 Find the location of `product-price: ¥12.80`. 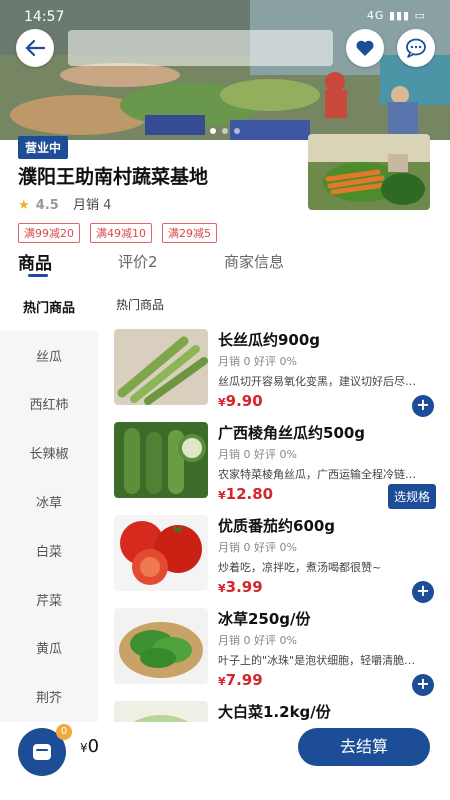

product-price: ¥12.80 is located at coordinates (246, 494).